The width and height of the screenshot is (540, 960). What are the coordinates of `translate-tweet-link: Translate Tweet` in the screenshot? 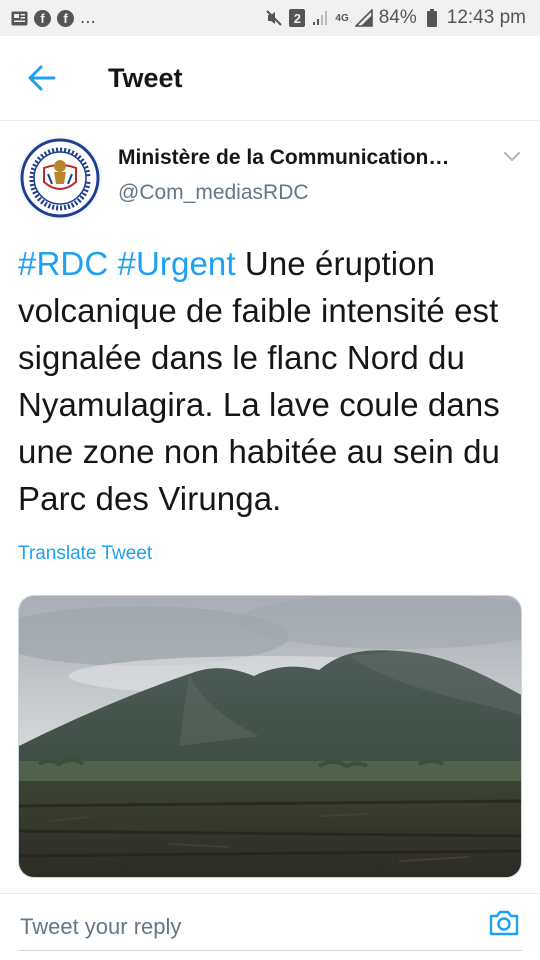 It's located at (270, 554).